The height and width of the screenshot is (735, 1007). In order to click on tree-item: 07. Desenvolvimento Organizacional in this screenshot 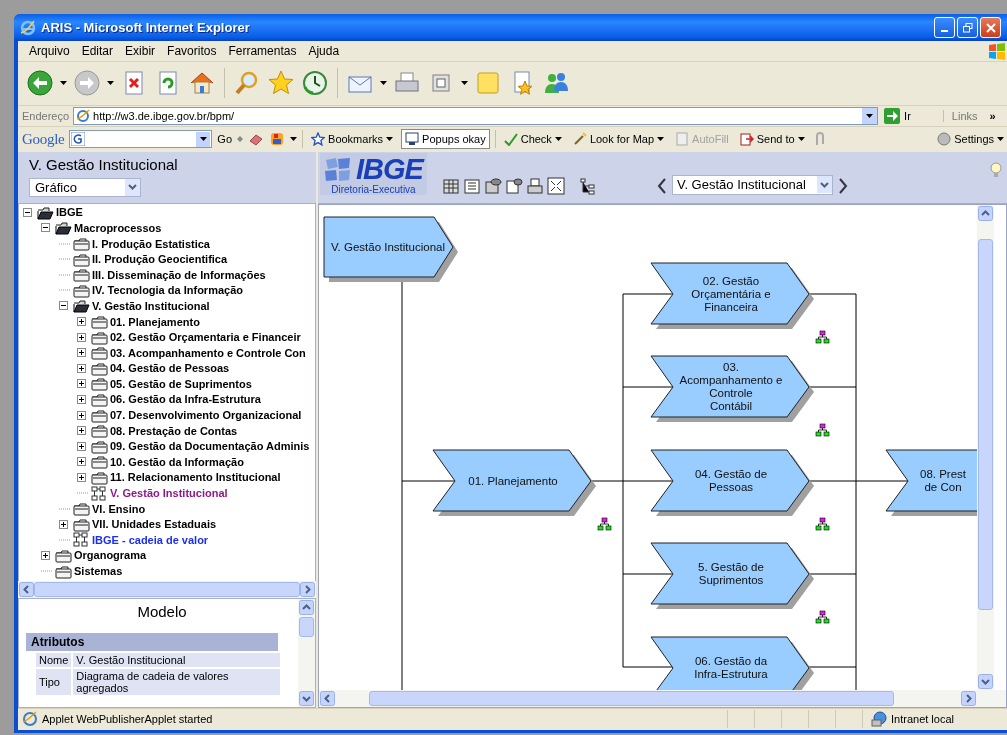, I will do `click(206, 415)`.